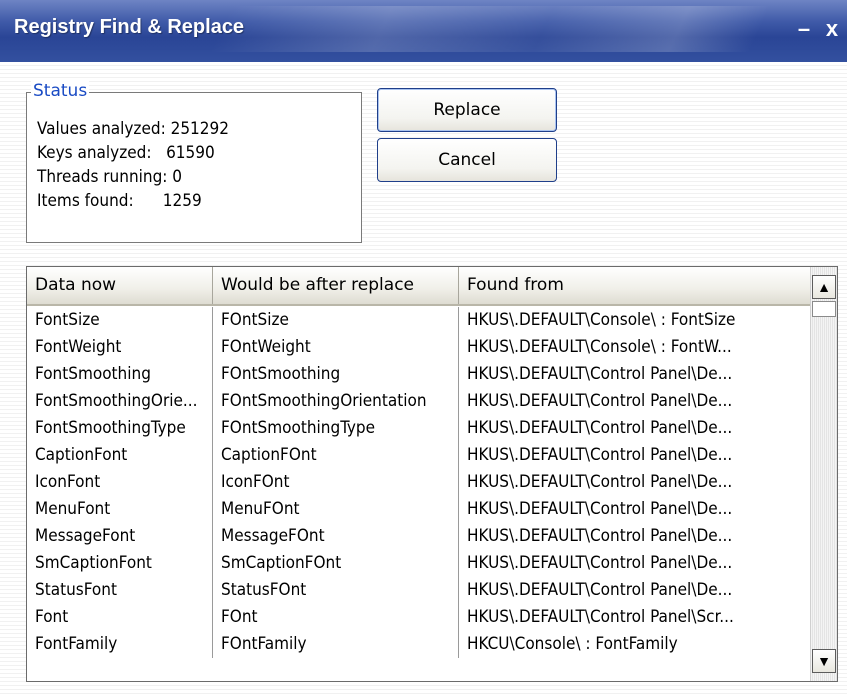 The width and height of the screenshot is (847, 694). I want to click on cell-data-now: FontWeight, so click(120, 347).